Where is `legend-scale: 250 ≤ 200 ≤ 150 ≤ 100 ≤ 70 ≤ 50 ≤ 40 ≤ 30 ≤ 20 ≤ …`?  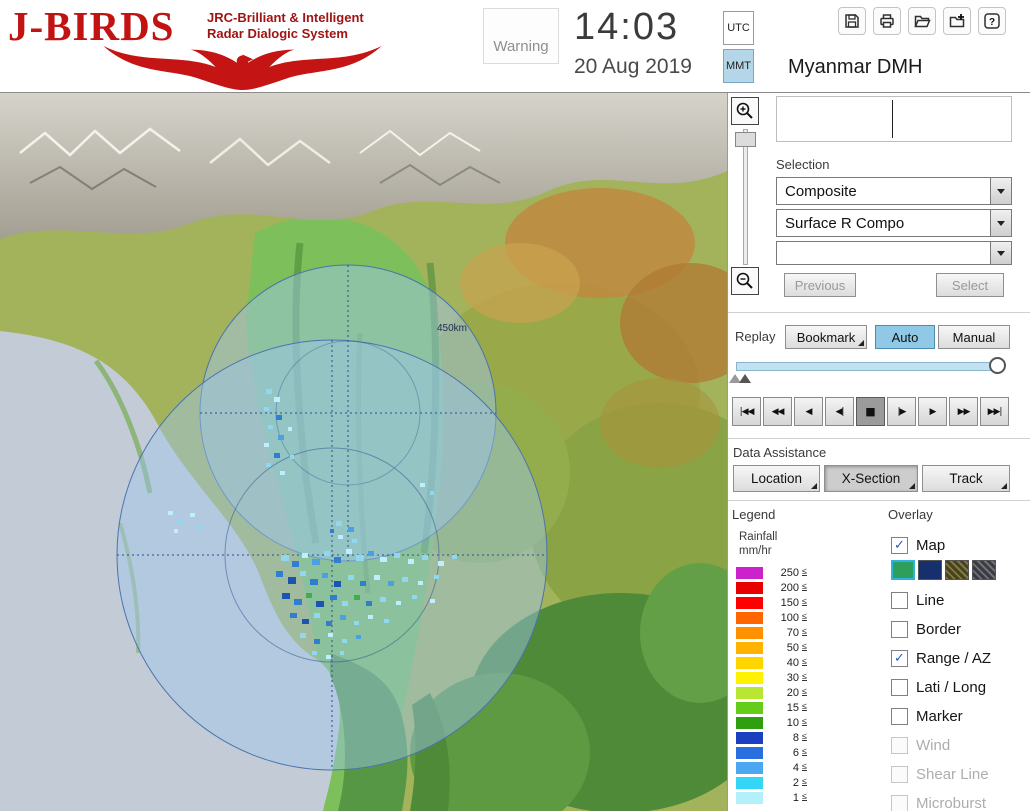 legend-scale: 250 ≤ 200 ≤ 150 ≤ 100 ≤ 70 ≤ 50 ≤ 40 ≤ 30 ≤ 20 ≤ … is located at coordinates (811, 685).